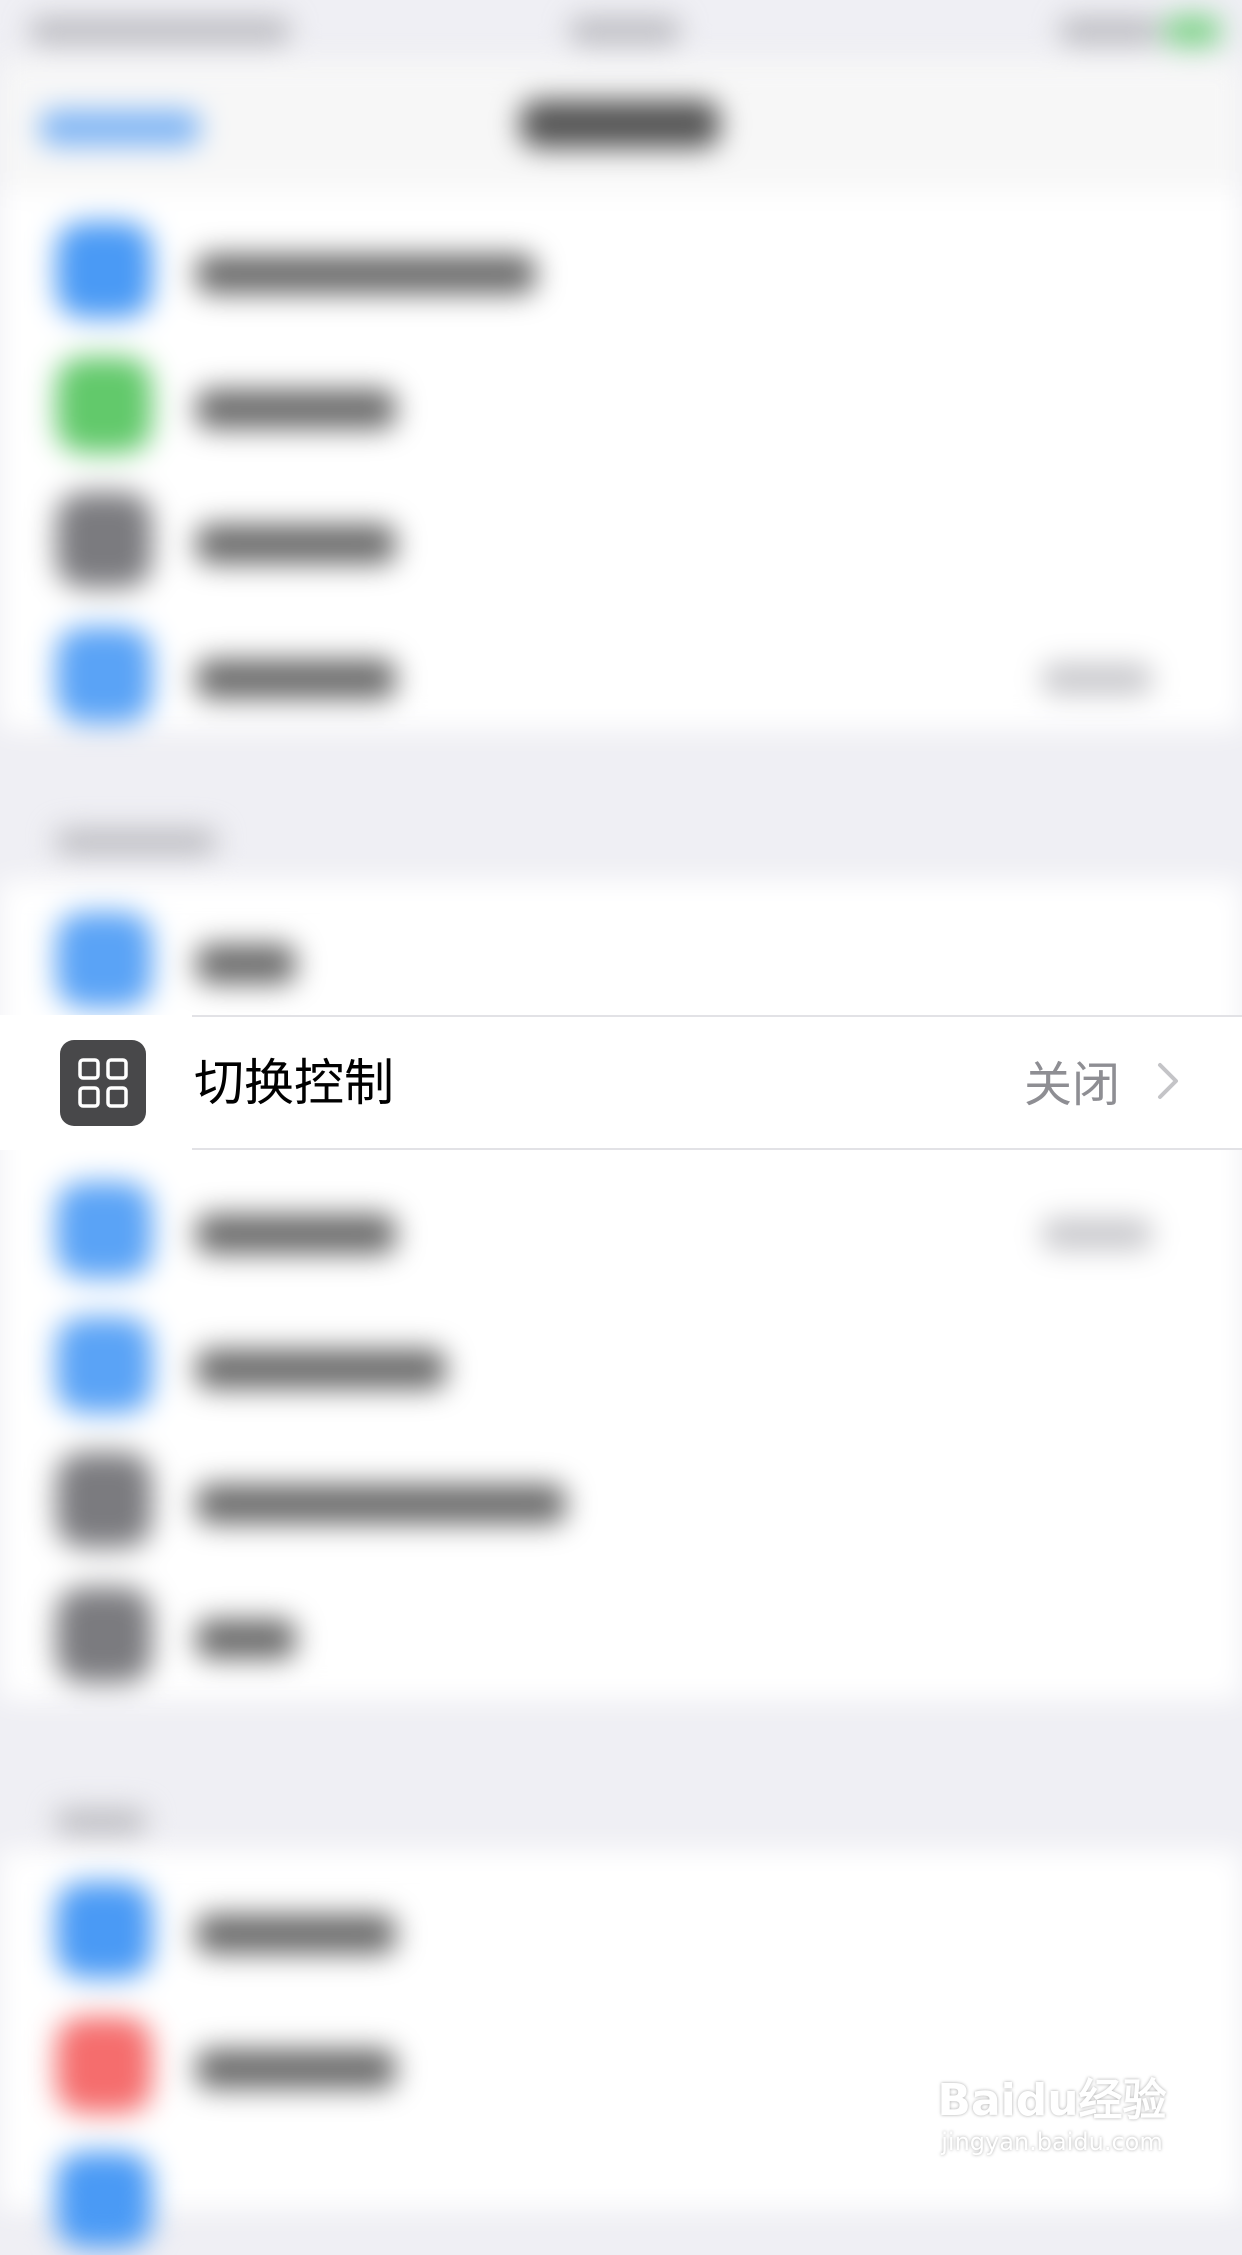  I want to click on watermark-url: jingyan.baidu.com, so click(1052, 2142).